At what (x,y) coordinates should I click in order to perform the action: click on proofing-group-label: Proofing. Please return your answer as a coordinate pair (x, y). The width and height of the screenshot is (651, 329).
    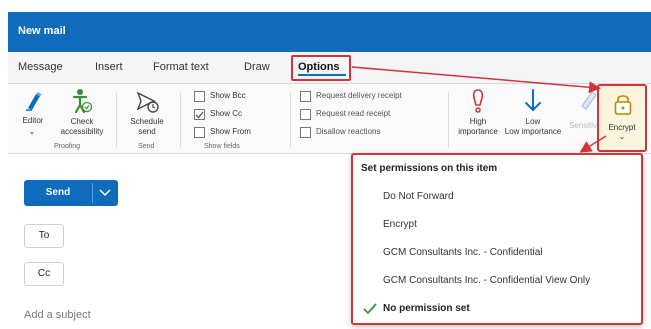
    Looking at the image, I should click on (67, 146).